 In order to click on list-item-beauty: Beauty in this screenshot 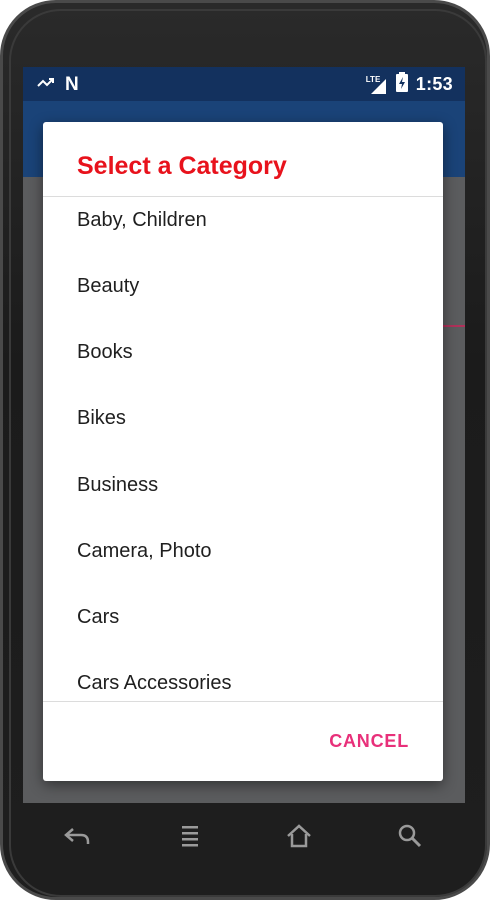, I will do `click(108, 286)`.